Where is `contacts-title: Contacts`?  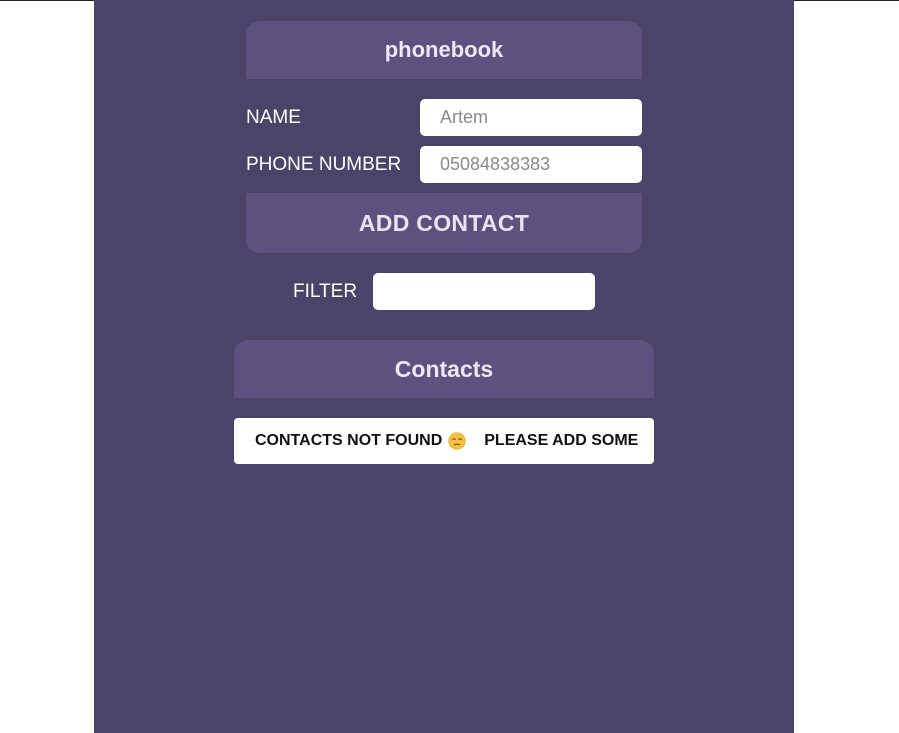
contacts-title: Contacts is located at coordinates (444, 368).